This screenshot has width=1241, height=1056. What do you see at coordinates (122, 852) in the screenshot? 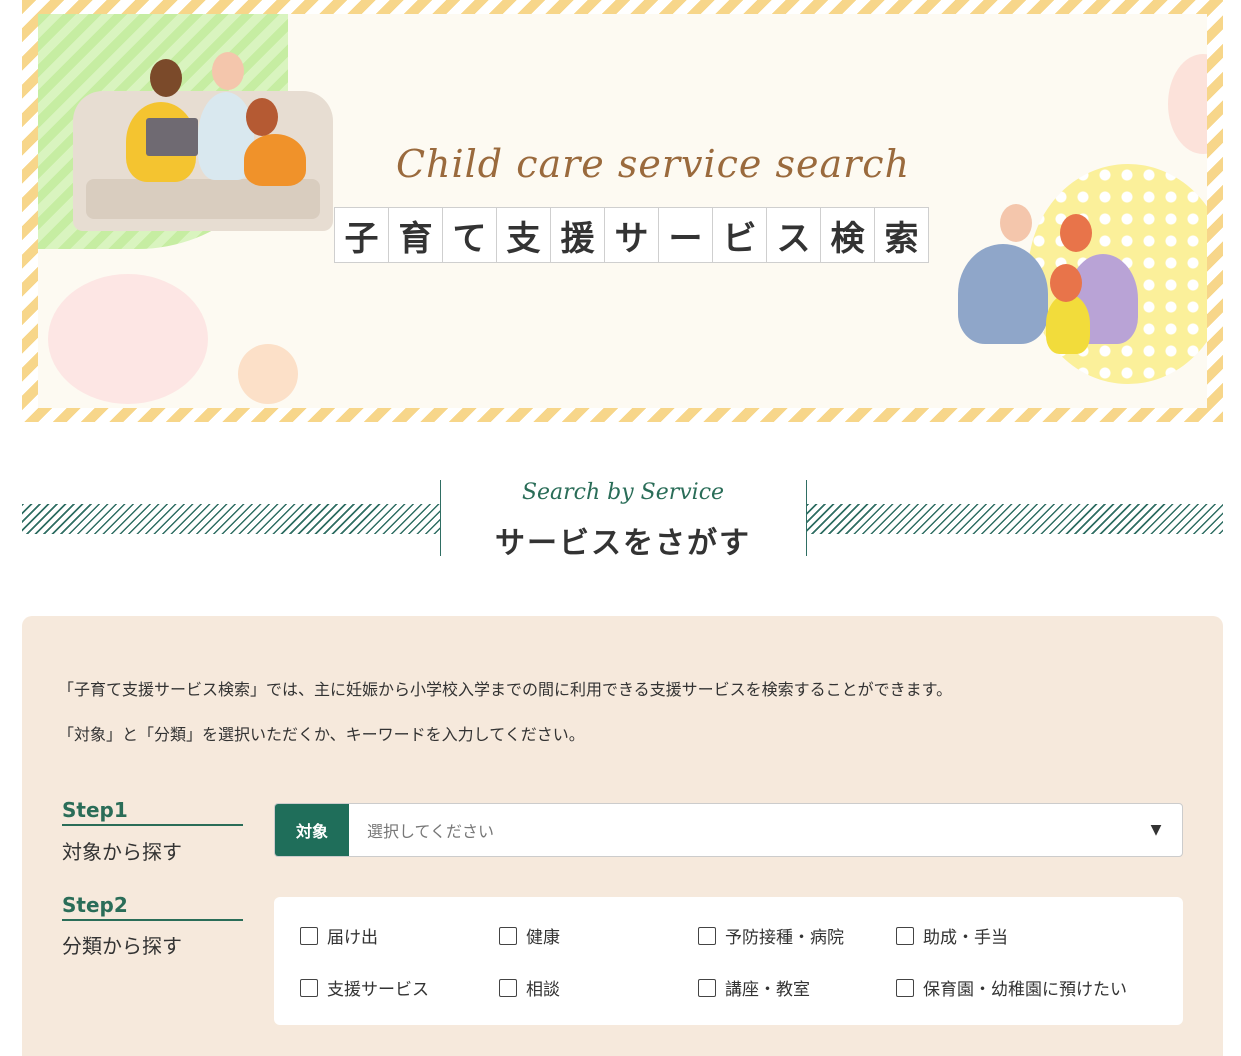
I see `step1-title: 対象から探す` at bounding box center [122, 852].